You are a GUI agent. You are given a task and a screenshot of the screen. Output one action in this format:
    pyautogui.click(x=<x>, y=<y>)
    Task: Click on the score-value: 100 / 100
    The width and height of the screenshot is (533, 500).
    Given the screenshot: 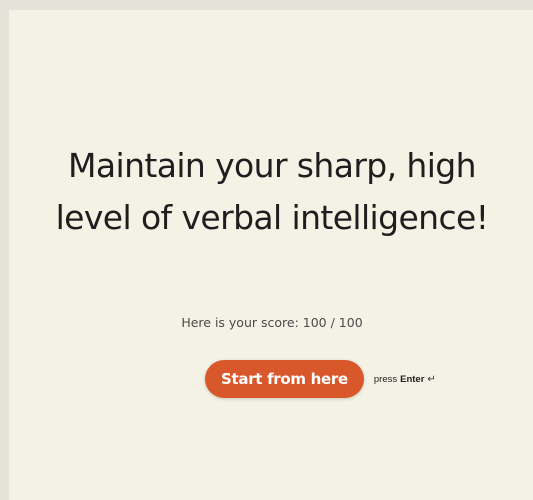 What is the action you would take?
    pyautogui.click(x=332, y=322)
    